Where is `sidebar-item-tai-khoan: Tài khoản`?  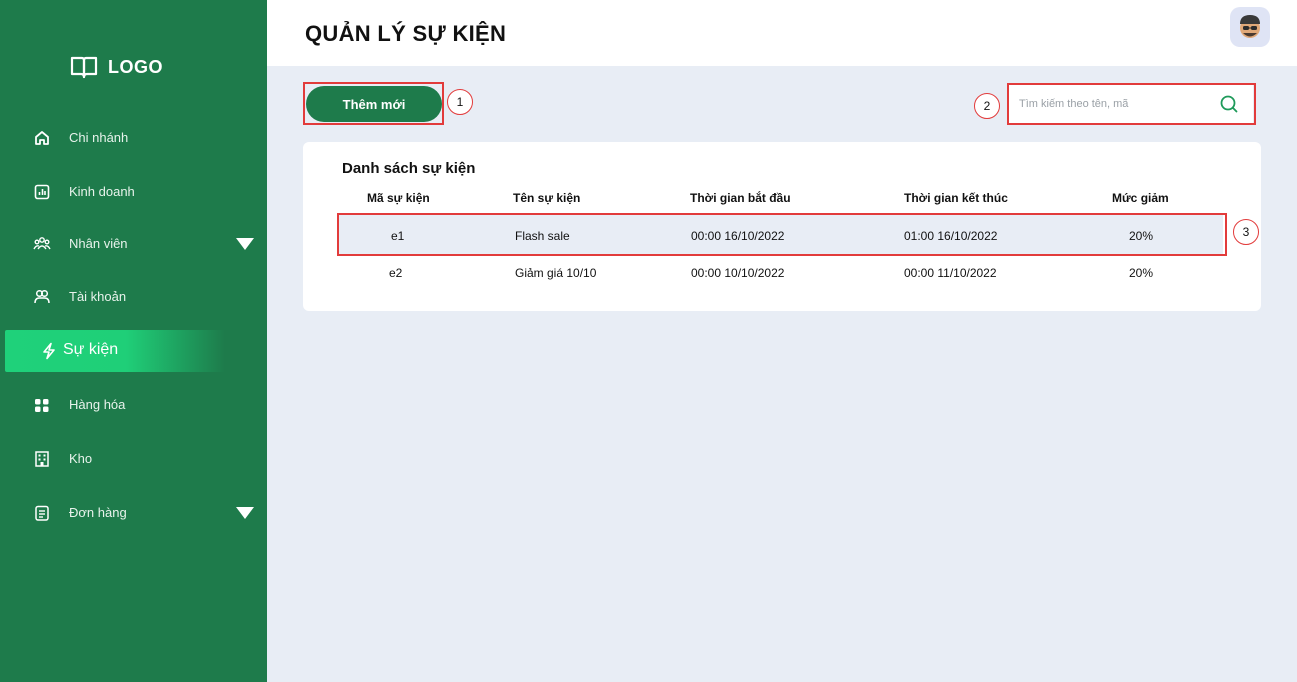
sidebar-item-tai-khoan: Tài khoản is located at coordinates (133, 297).